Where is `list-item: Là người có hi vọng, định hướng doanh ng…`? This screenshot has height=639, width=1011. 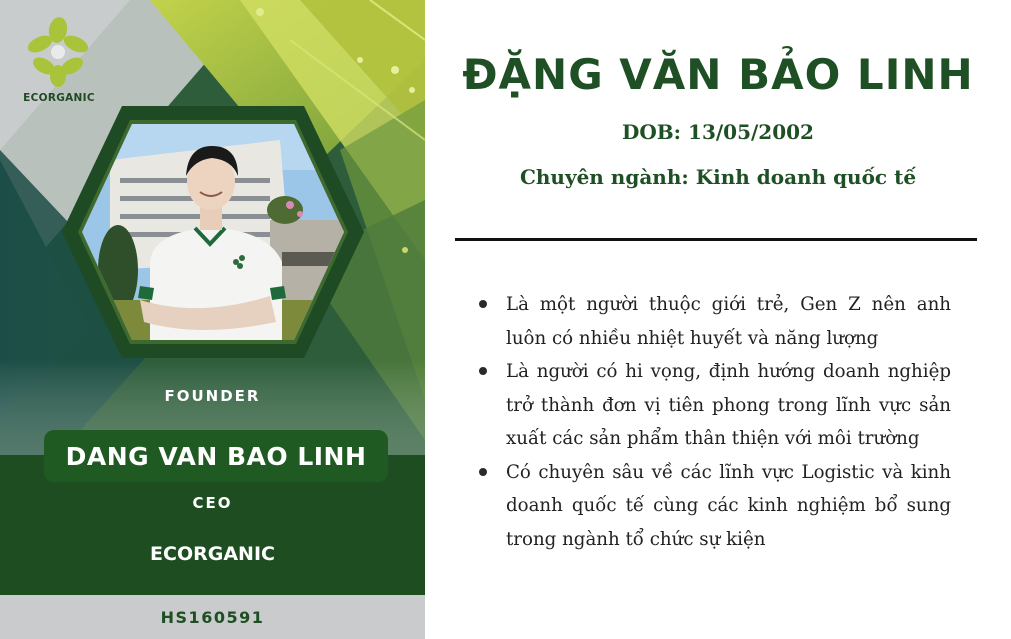 list-item: Là người có hi vọng, định hướng doanh ng… is located at coordinates (714, 405).